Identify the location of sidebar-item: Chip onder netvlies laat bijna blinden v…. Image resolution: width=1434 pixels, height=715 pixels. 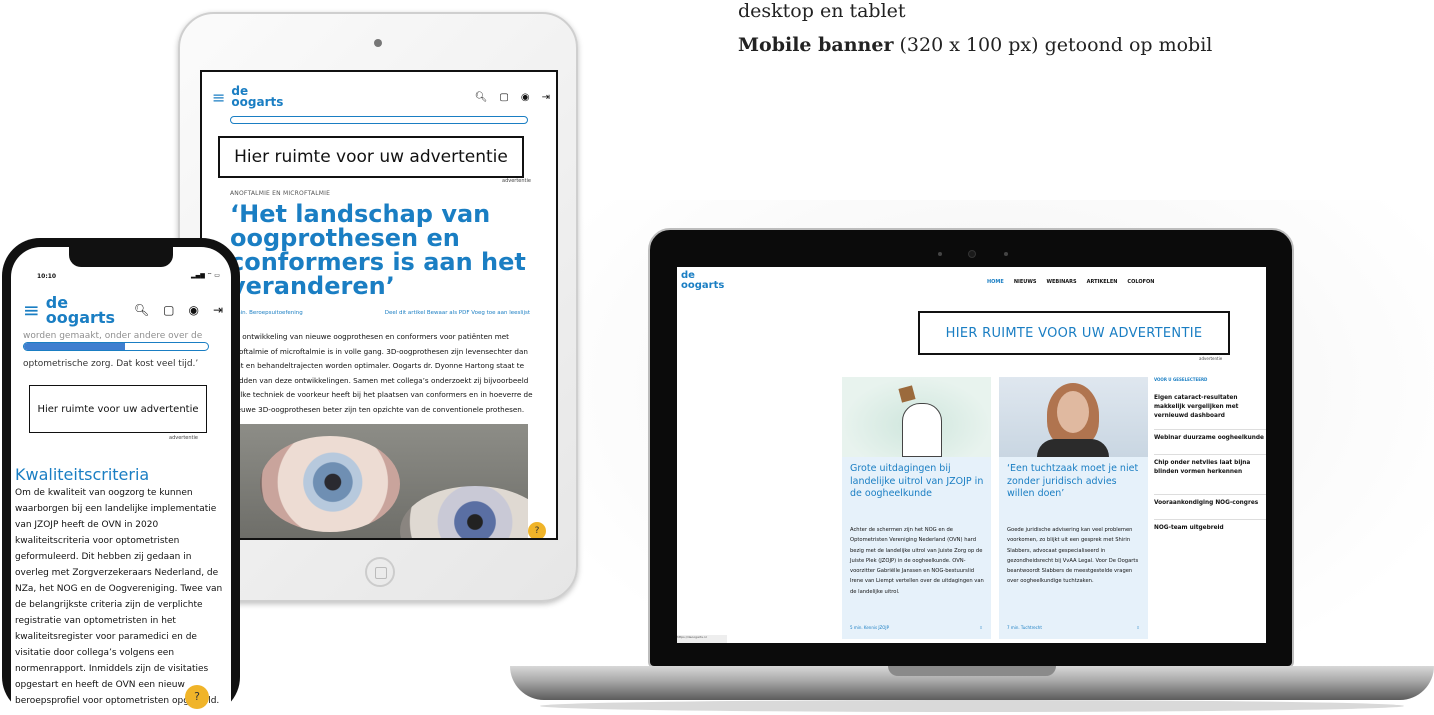
(1210, 475).